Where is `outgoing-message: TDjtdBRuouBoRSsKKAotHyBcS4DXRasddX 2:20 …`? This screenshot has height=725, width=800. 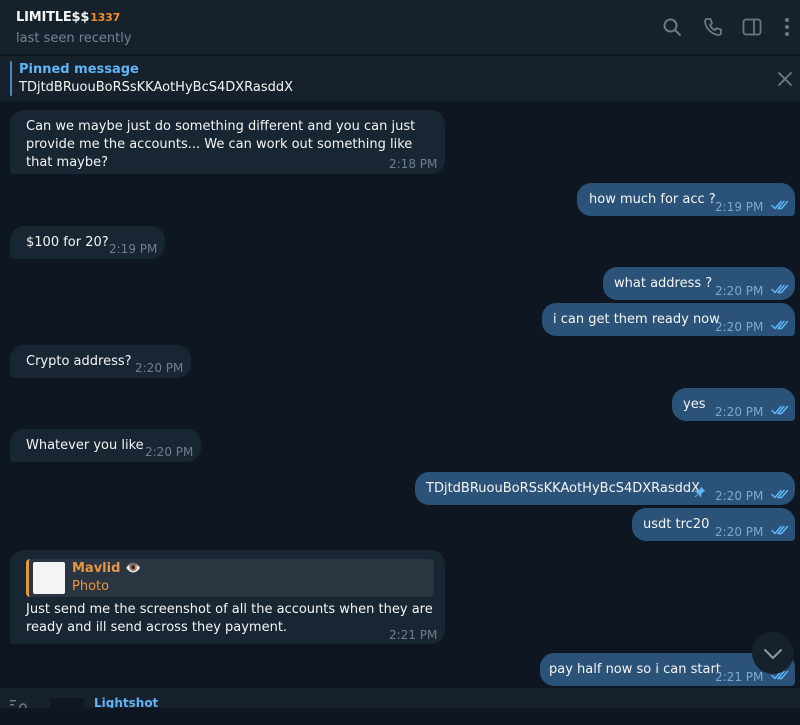 outgoing-message: TDjtdBRuouBoRSsKKAotHyBcS4DXRasddX 2:20 … is located at coordinates (605, 488).